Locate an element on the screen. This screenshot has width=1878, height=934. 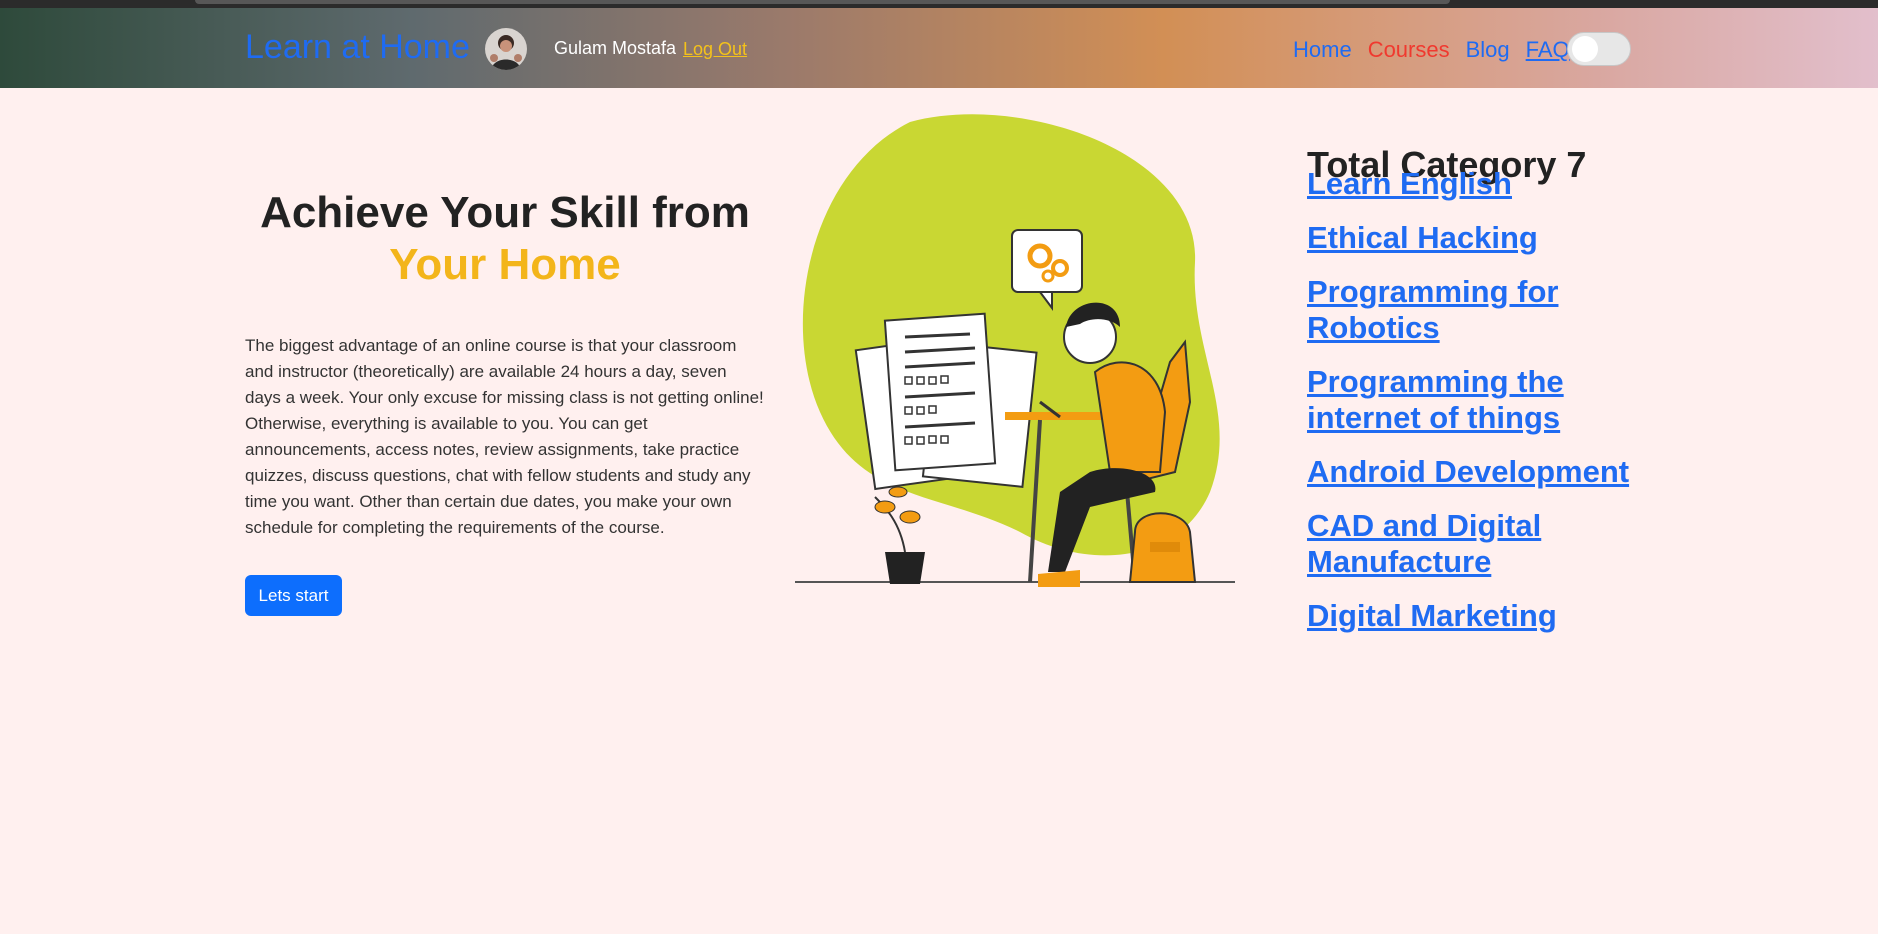
category-link-learn-english: Learn English is located at coordinates (1472, 184).